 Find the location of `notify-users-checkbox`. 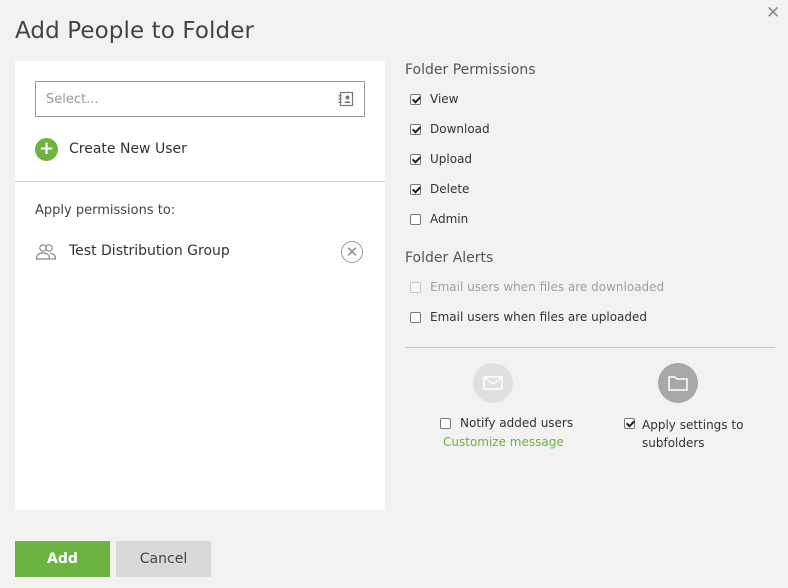

notify-users-checkbox is located at coordinates (445, 423).